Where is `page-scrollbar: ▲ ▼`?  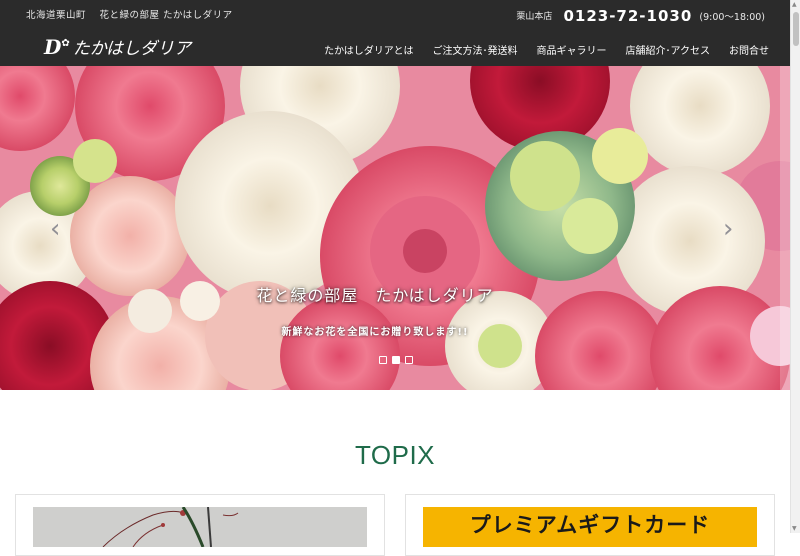 page-scrollbar: ▲ ▼ is located at coordinates (795, 266).